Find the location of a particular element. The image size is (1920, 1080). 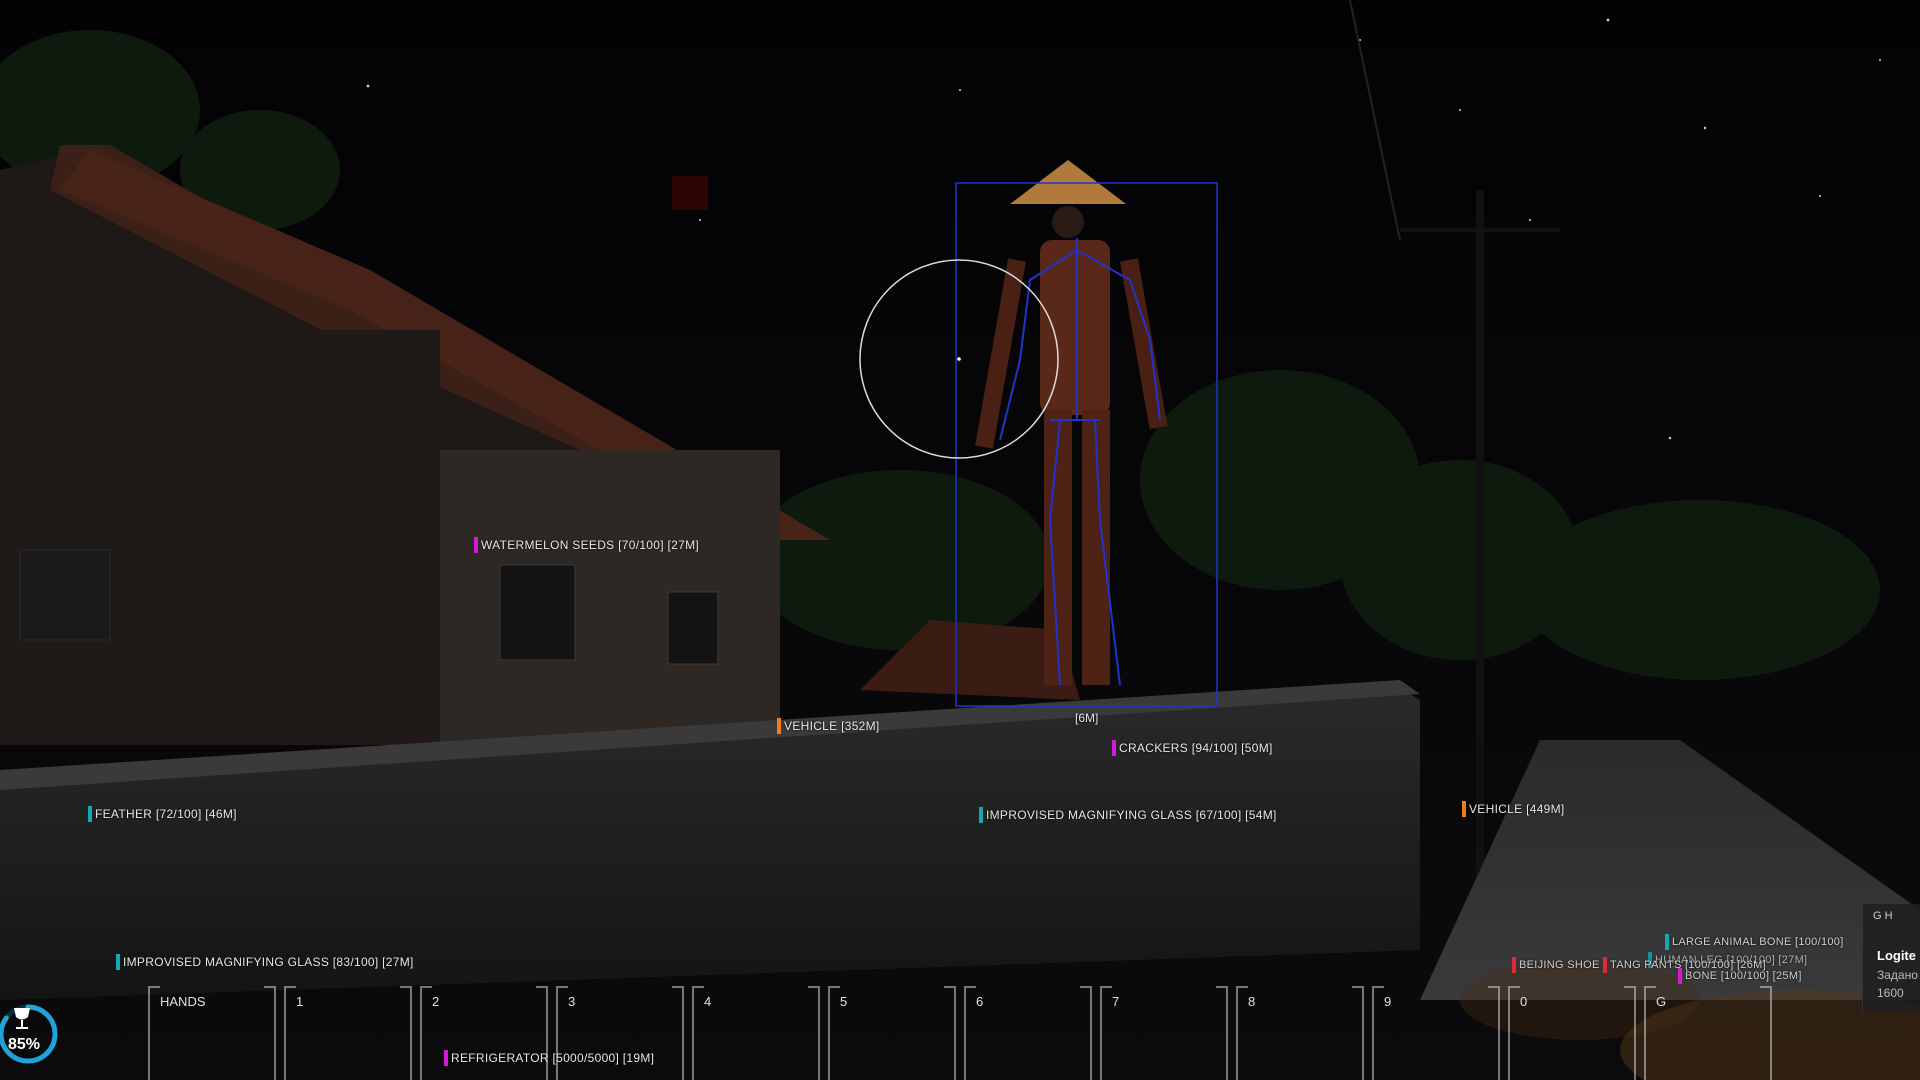

overlay-side-panel: G H Logite Задано 1600 is located at coordinates (1891, 958).